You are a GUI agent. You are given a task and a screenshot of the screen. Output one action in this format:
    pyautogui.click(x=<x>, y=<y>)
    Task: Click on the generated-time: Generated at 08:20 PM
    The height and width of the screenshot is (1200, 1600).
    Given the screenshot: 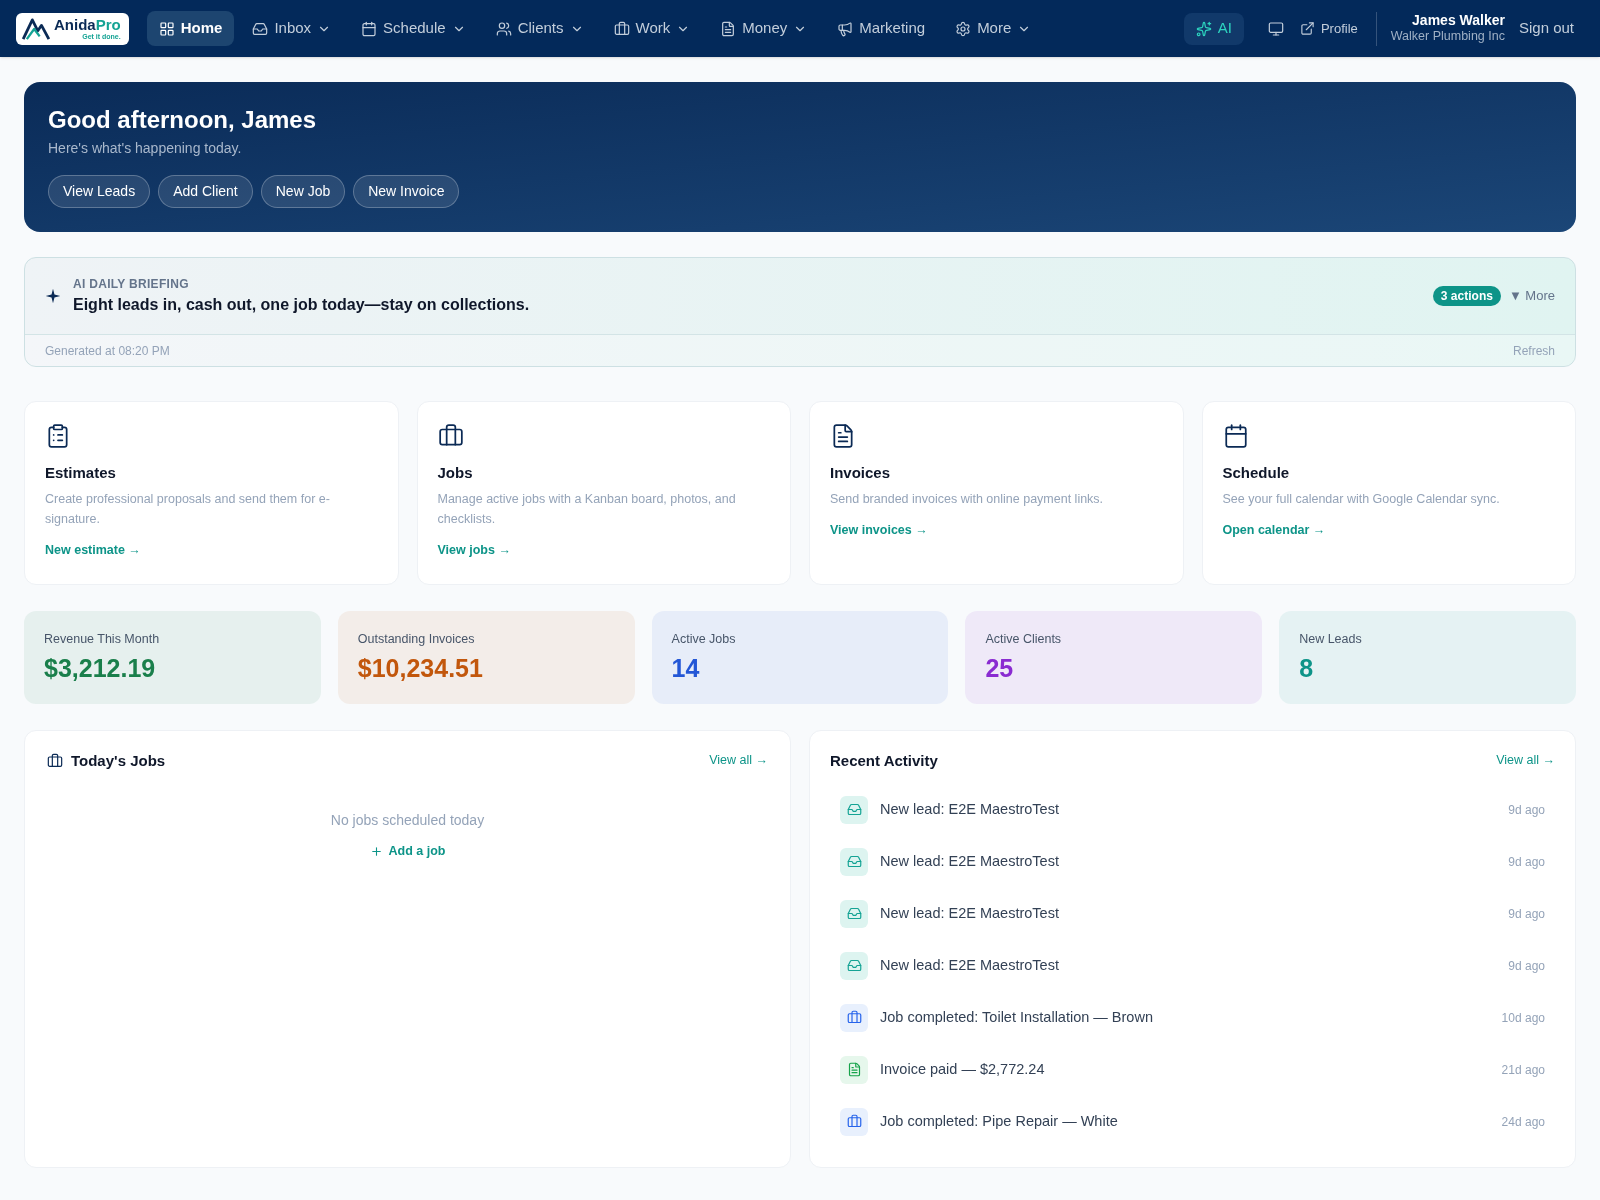 What is the action you would take?
    pyautogui.click(x=107, y=351)
    